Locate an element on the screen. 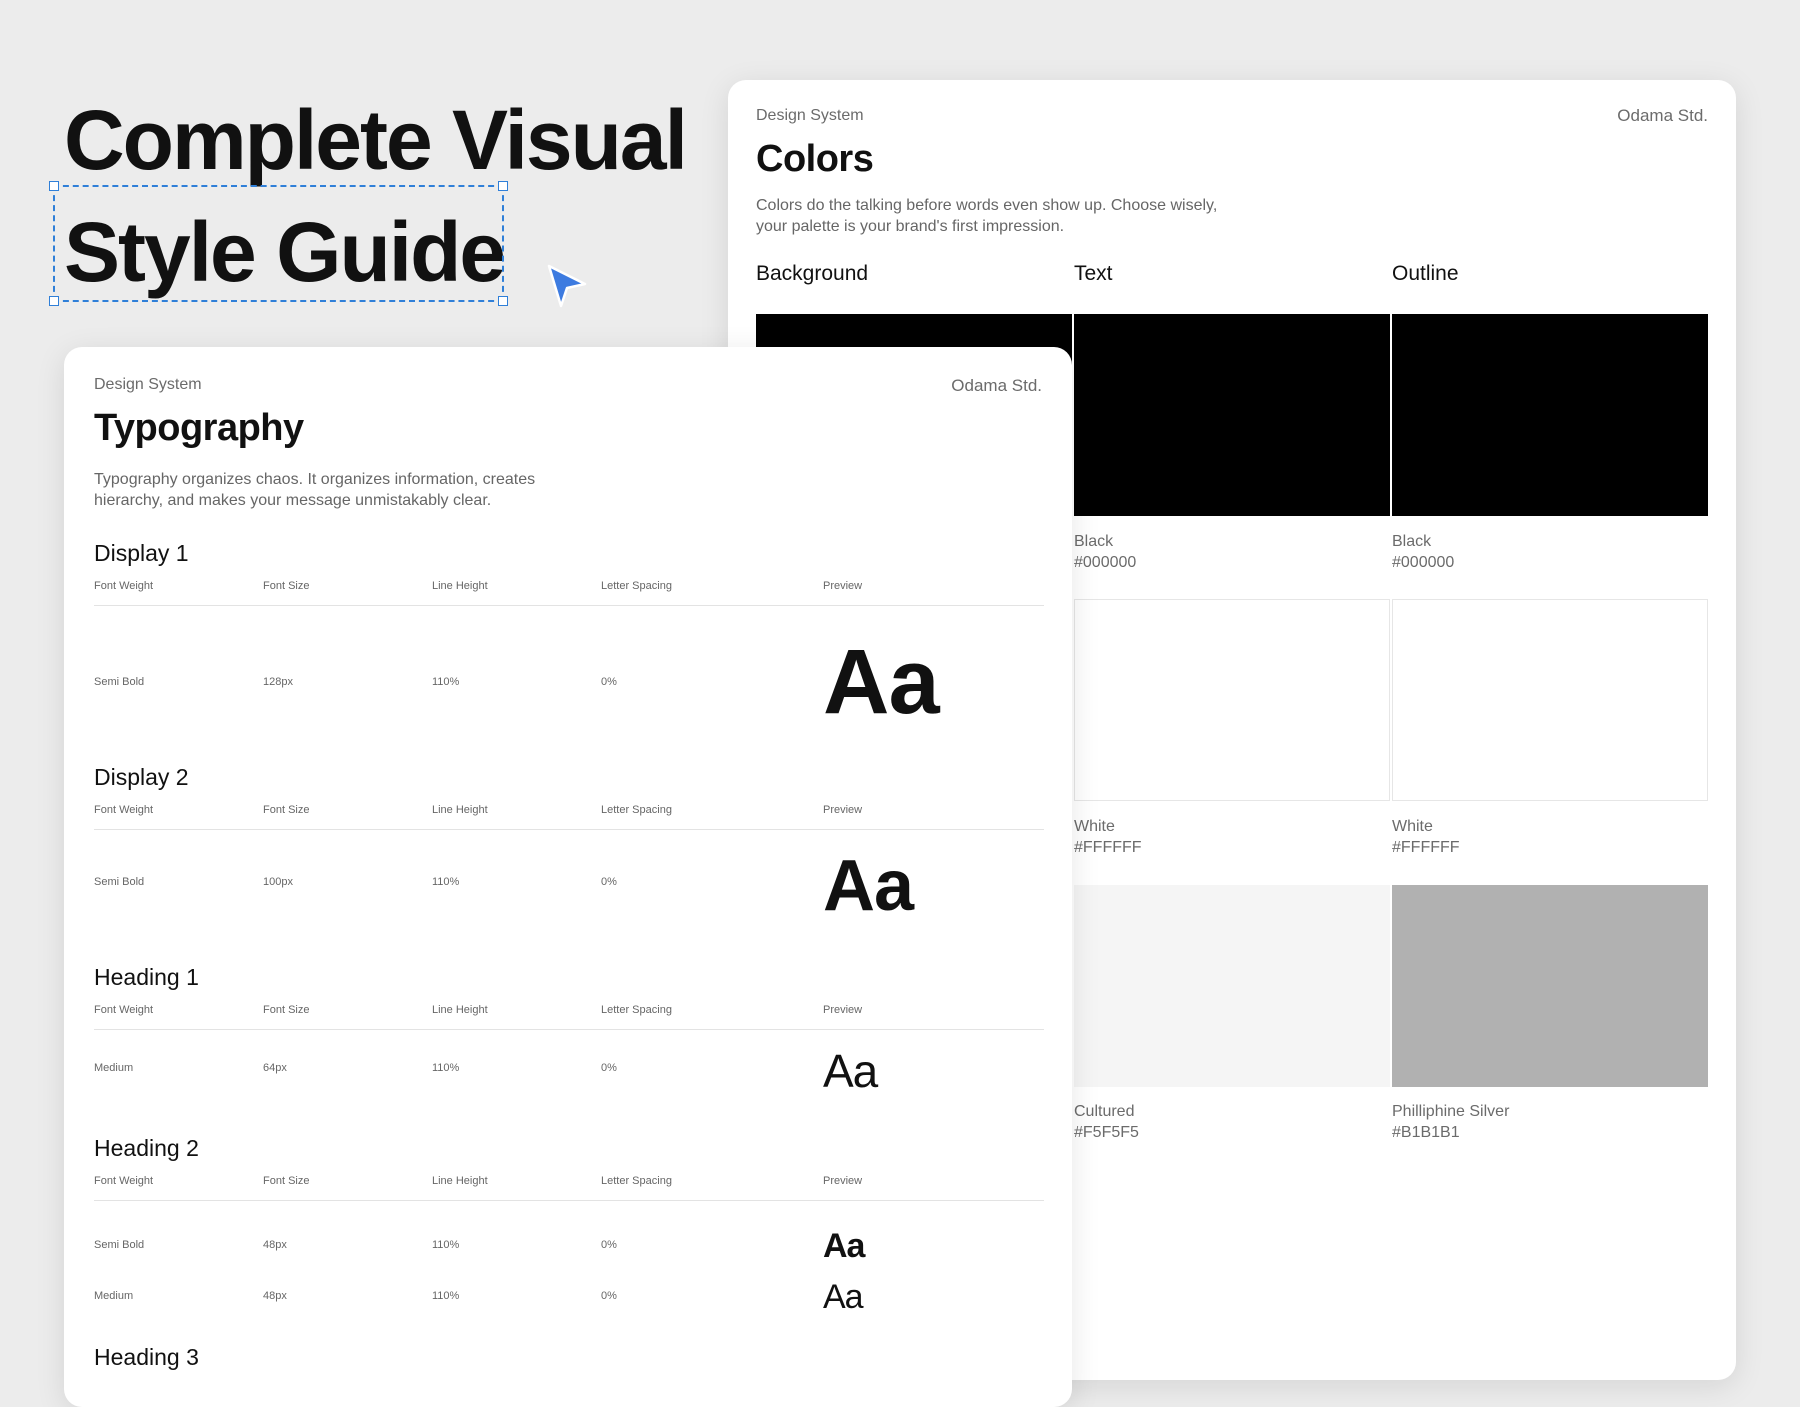 The image size is (1800, 1407). resize-handle-bottom-right is located at coordinates (503, 301).